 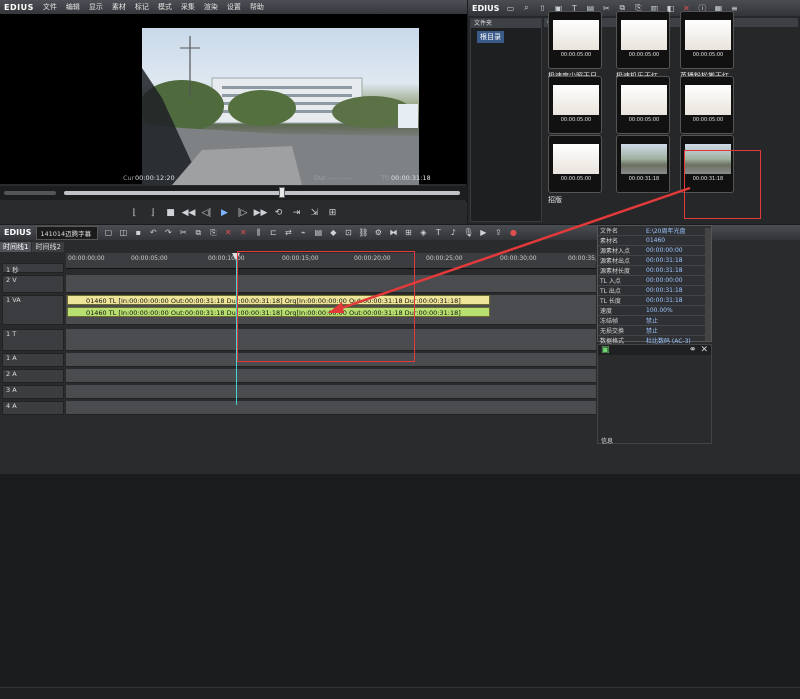 I want to click on player-menubar: EDIUS 文件 编辑 显示 素材 标记 模式 采集 渲染 设置 帮助, so click(x=233, y=7).